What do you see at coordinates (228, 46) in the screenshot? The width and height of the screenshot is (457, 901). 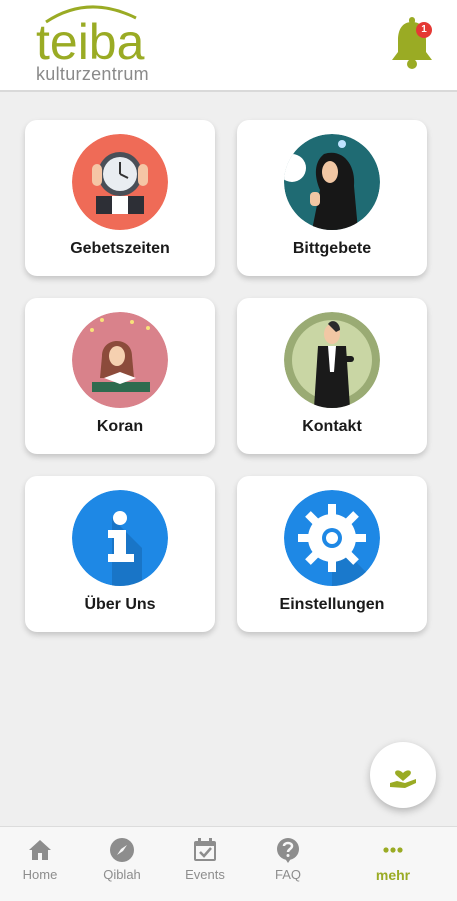 I see `app-header: teiba kulturzentrum 1` at bounding box center [228, 46].